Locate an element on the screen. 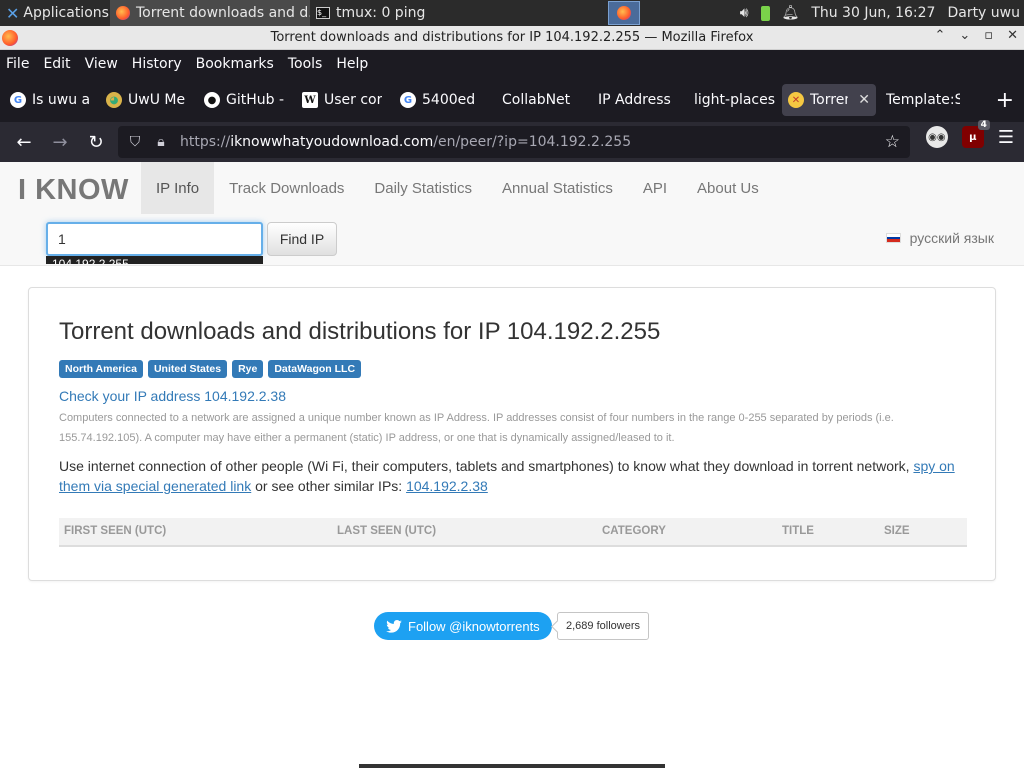 This screenshot has width=1024, height=768. twitter-follow-button: Follow @iknowtorrents is located at coordinates (463, 626).